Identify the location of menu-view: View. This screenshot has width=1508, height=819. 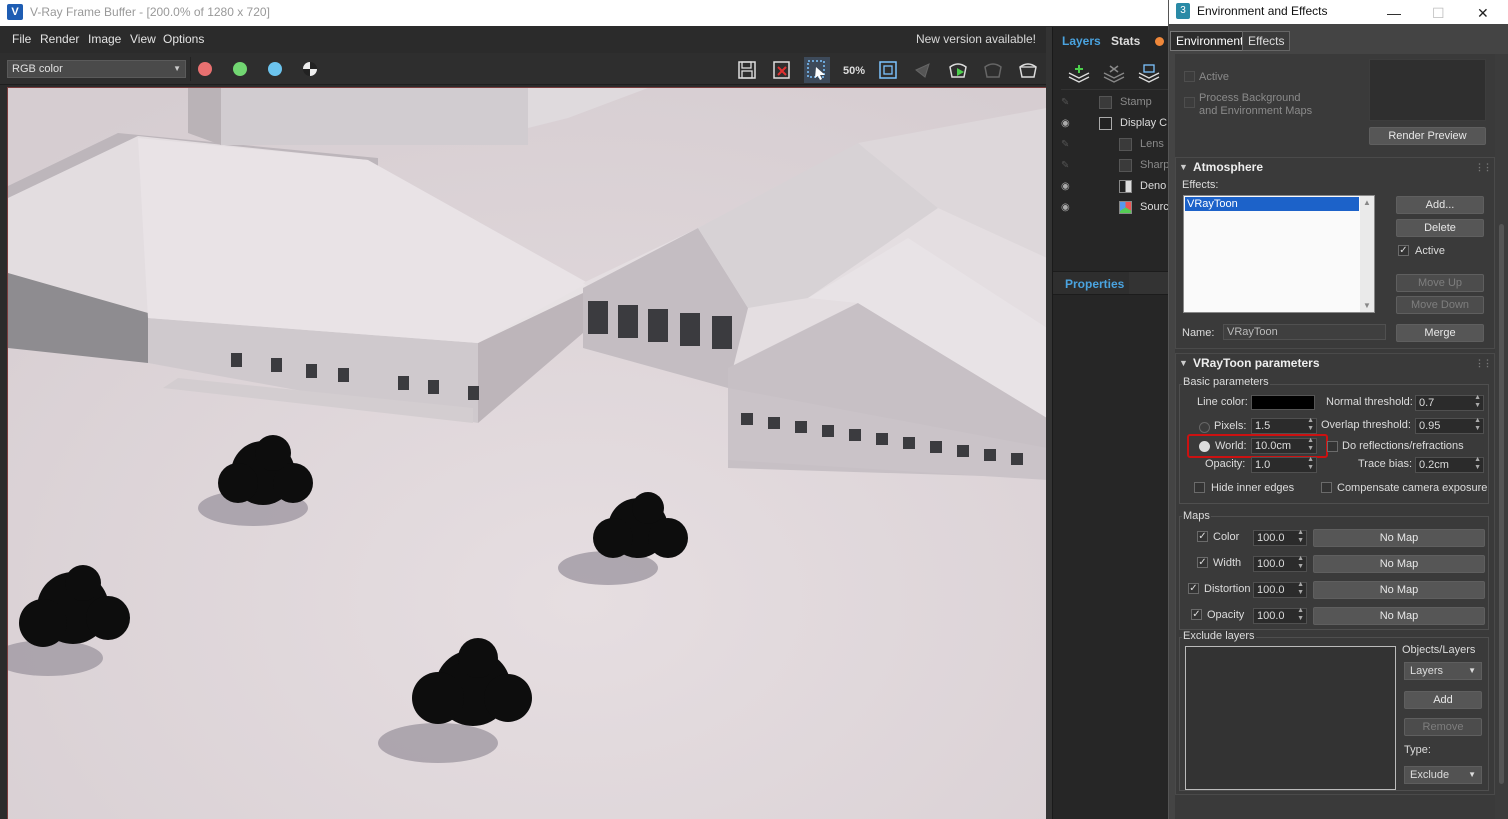
(143, 39).